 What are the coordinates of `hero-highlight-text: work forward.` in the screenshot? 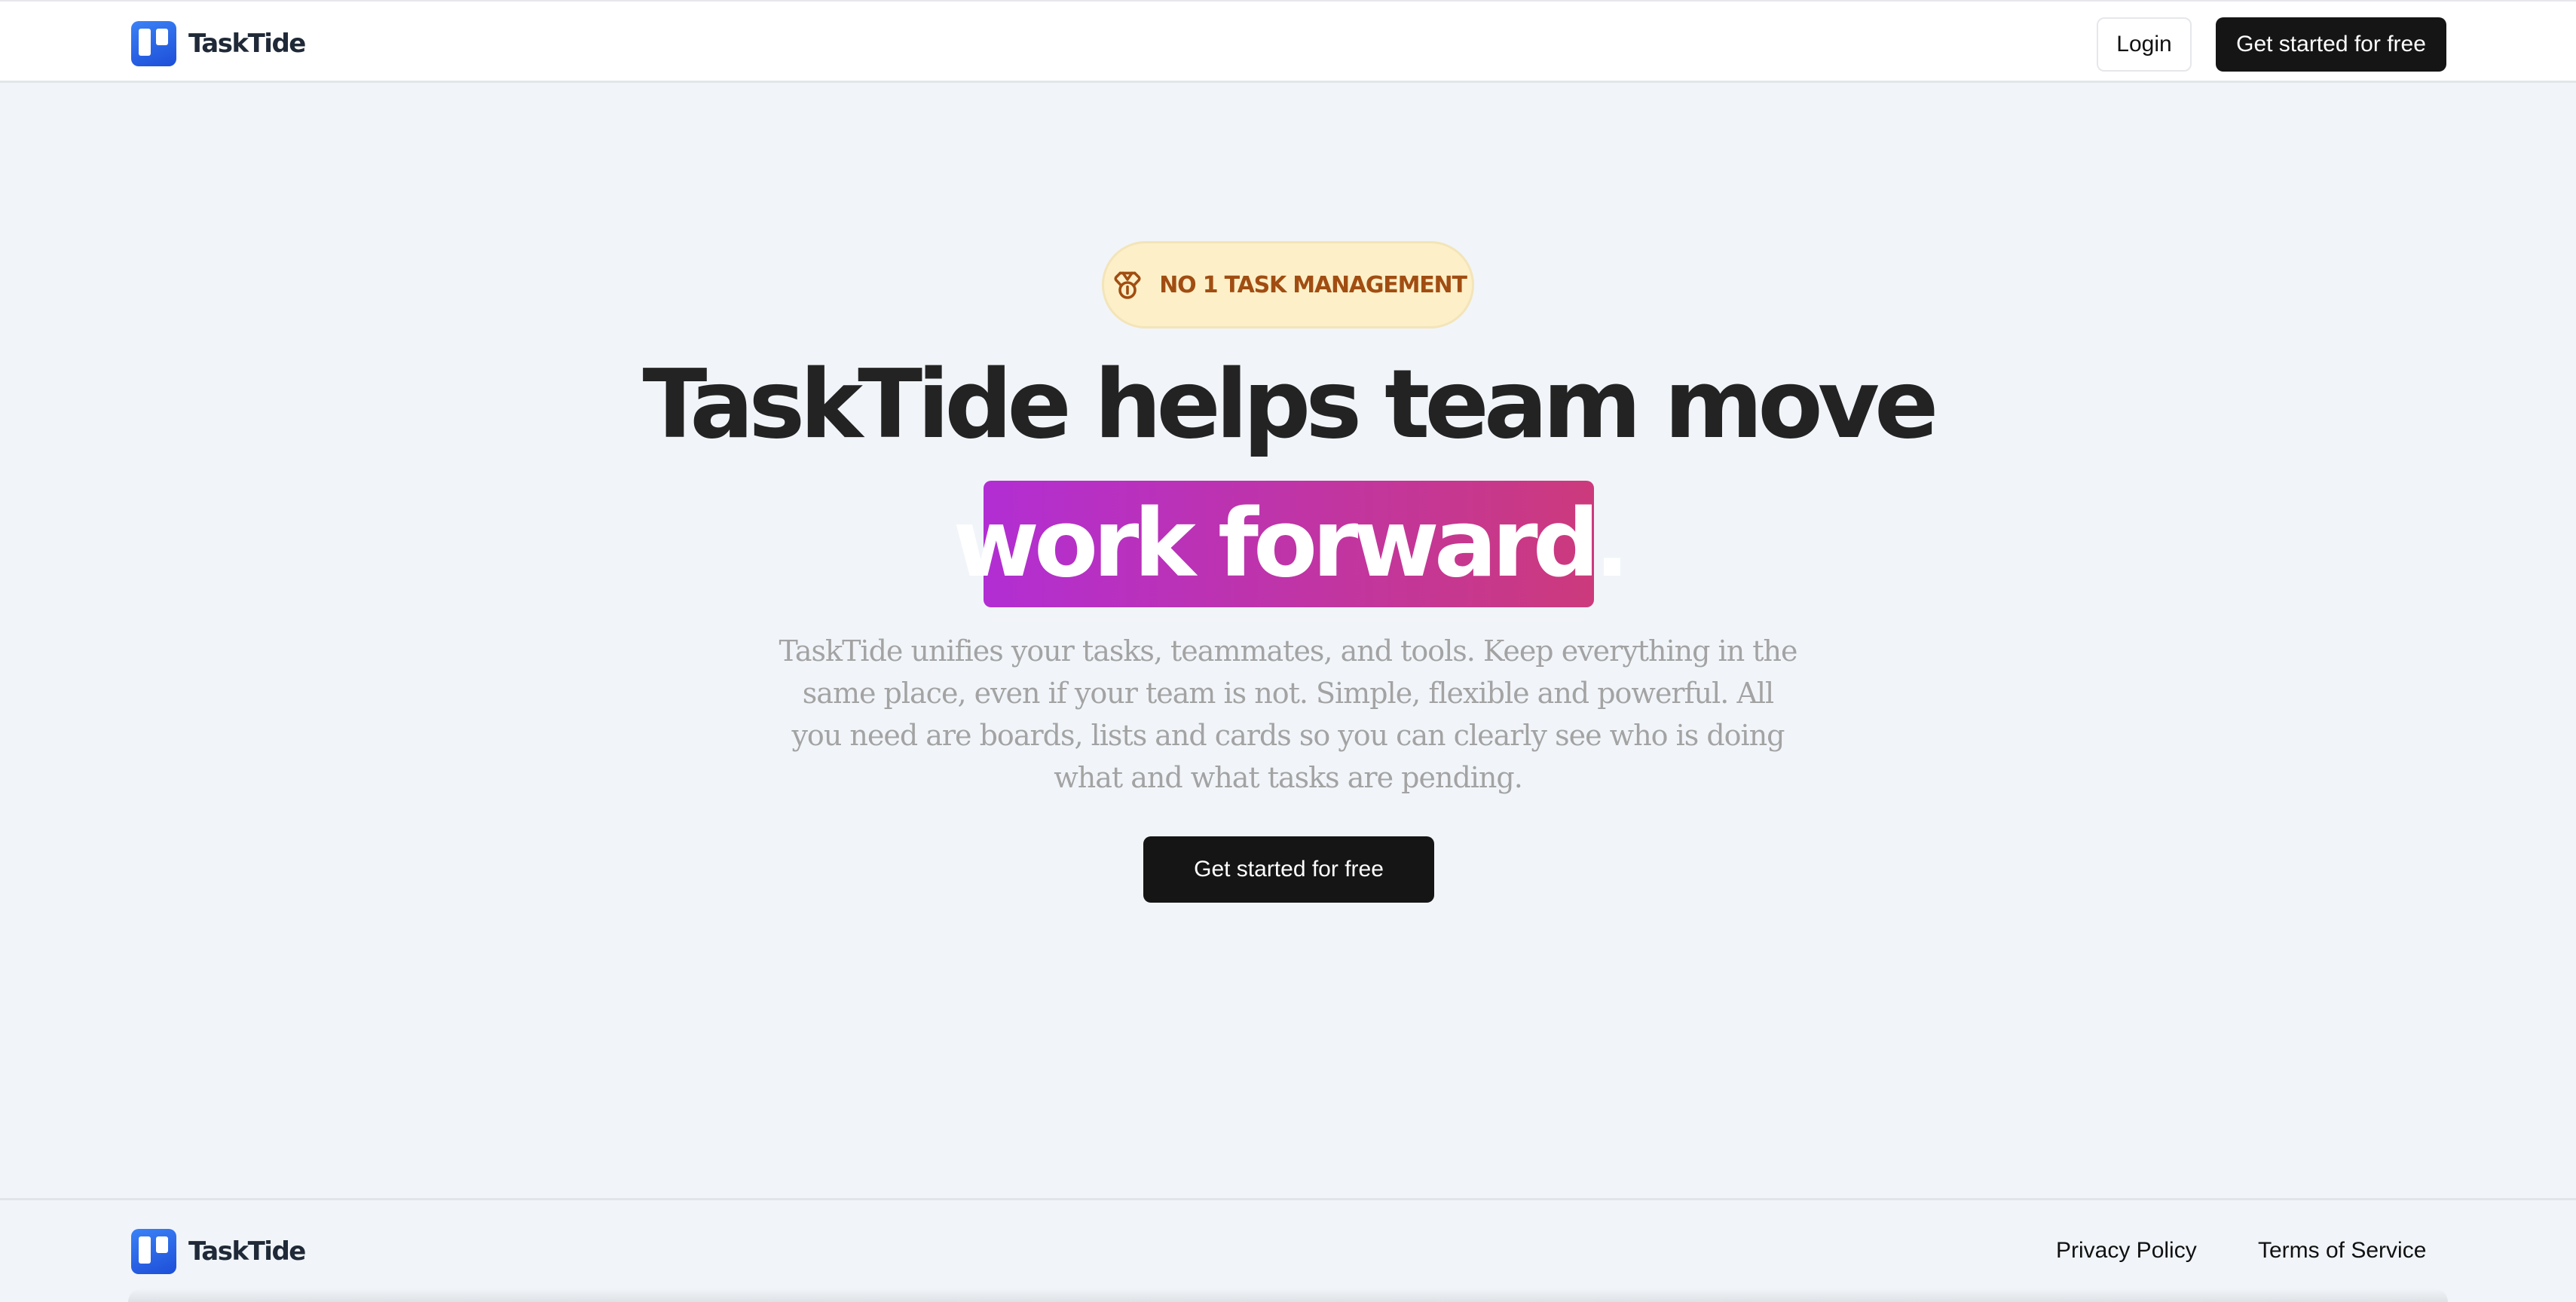 It's located at (1291, 544).